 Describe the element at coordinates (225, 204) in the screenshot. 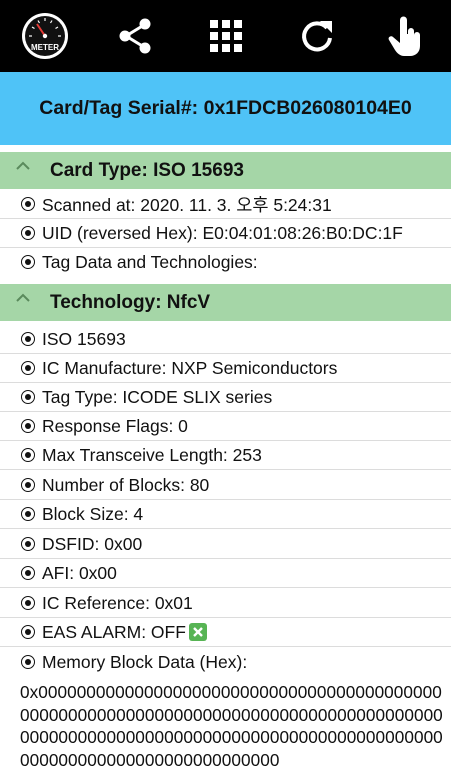

I see `list-item: Scanned at: 2020. 11. 3. 오후 5:24:31` at that location.